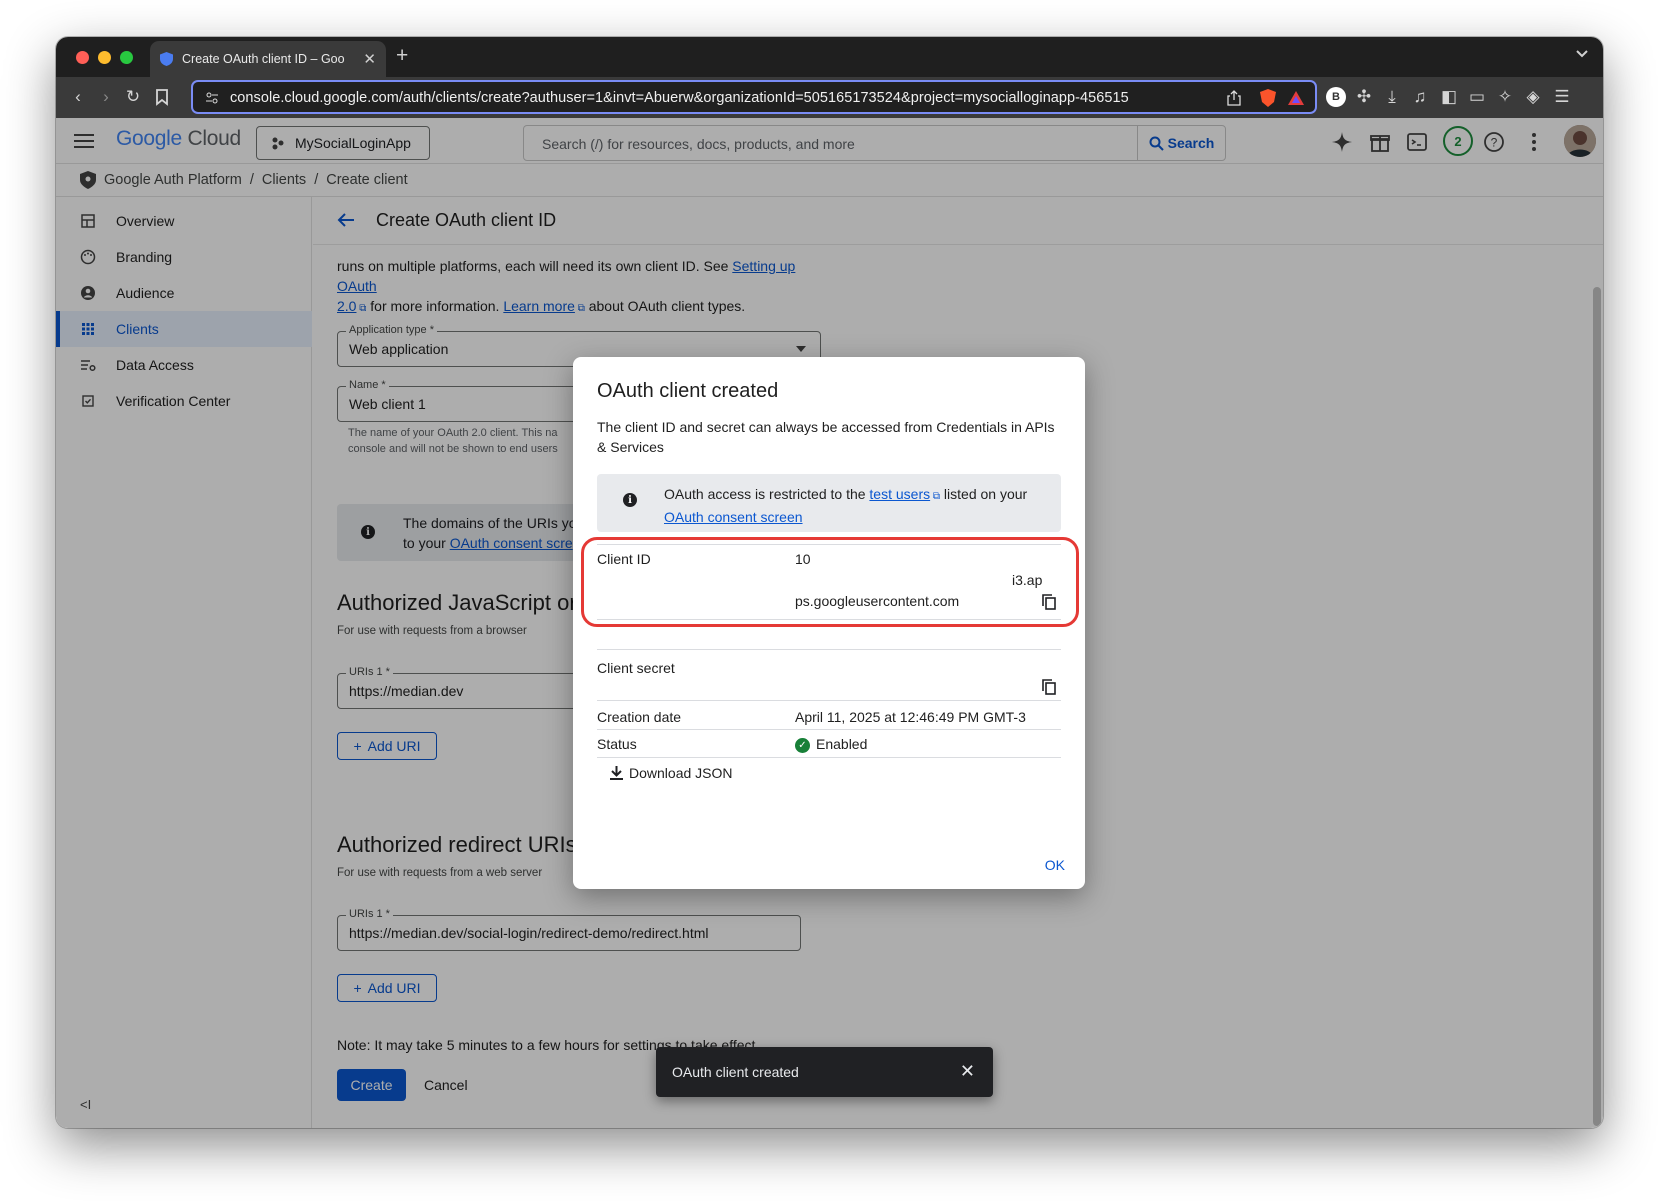  What do you see at coordinates (733, 517) in the screenshot?
I see `oauth-consent-screen-link: OAuth consent screen` at bounding box center [733, 517].